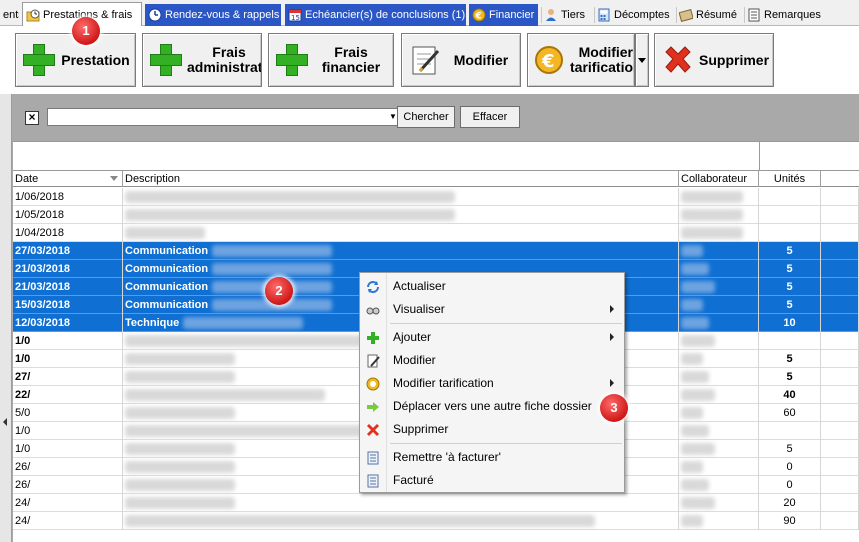 The height and width of the screenshot is (542, 859). I want to click on filter-funnel-icon, so click(114, 178).